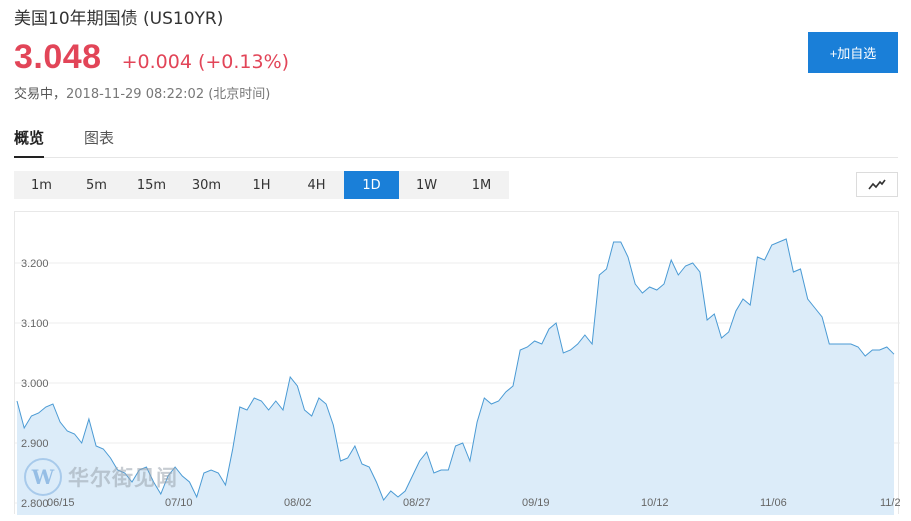 The image size is (911, 521). Describe the element at coordinates (890, 503) in the screenshot. I see `x-tick-label: 11/2` at that location.